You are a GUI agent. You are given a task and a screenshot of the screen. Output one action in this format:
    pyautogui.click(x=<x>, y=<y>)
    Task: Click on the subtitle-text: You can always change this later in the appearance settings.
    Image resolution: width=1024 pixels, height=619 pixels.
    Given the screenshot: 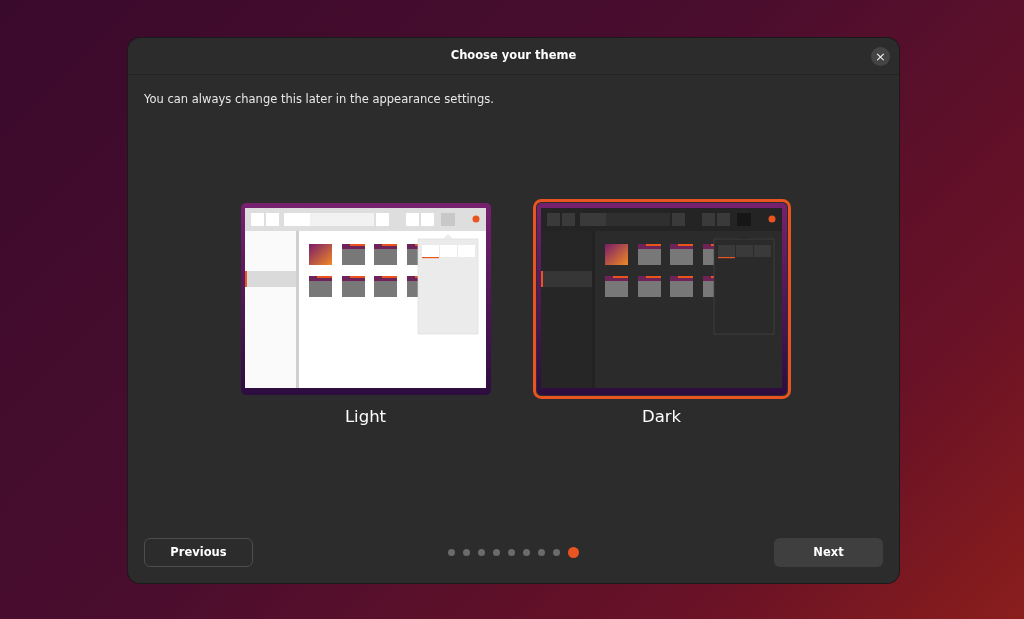 What is the action you would take?
    pyautogui.click(x=319, y=99)
    